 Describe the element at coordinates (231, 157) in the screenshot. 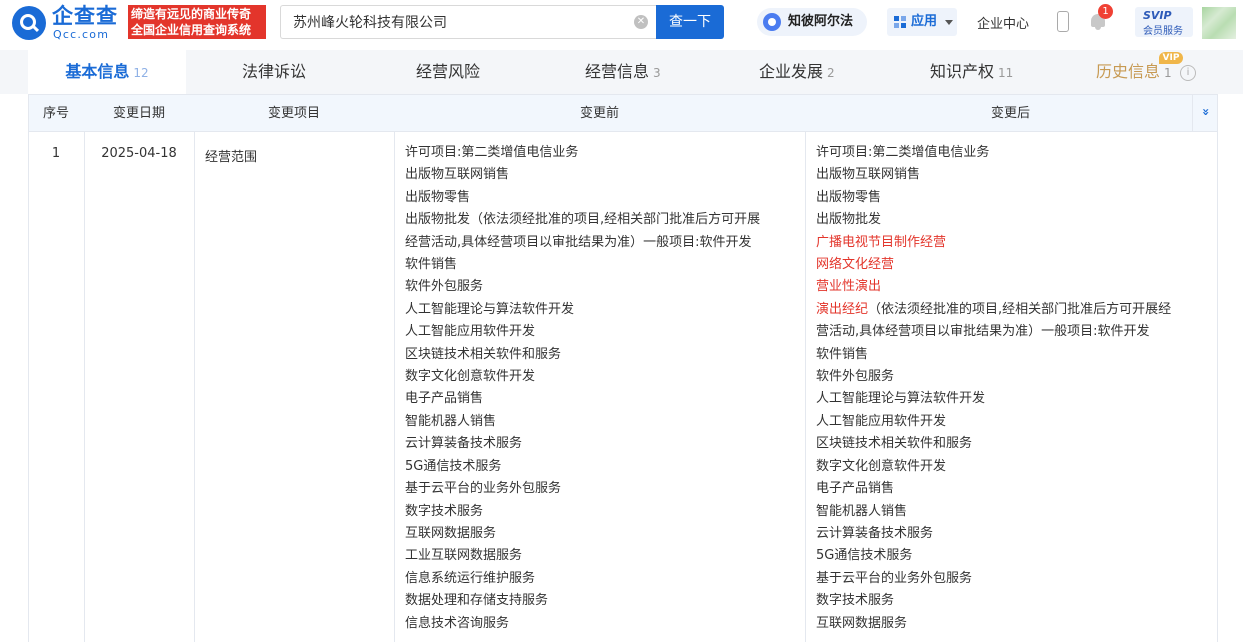

I see `row-item: 经营范围` at that location.